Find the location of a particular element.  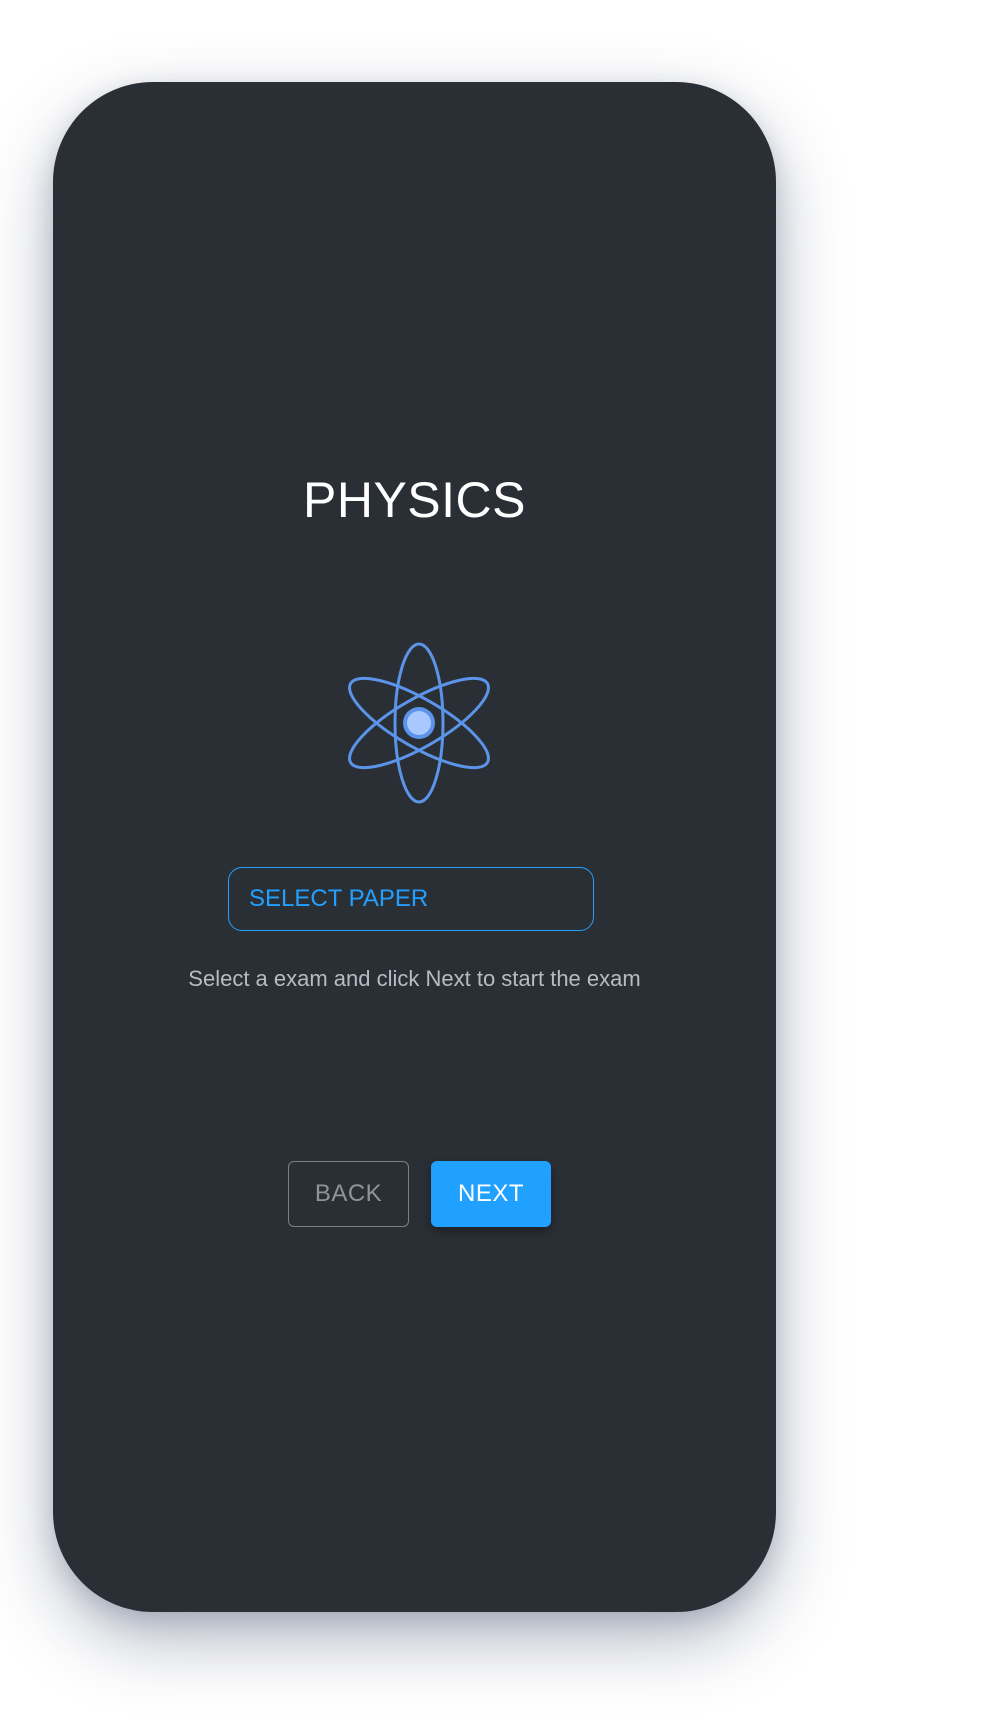

action-buttons: BACK NEXT is located at coordinates (414, 1194).